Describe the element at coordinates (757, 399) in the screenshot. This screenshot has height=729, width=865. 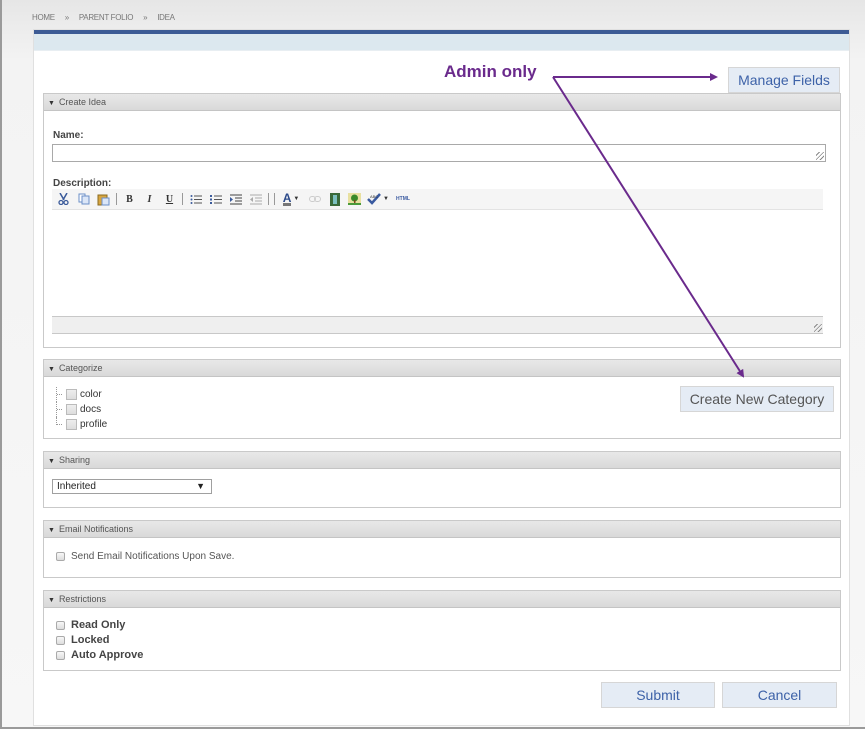
I see `create-new-category-button: Create New Category` at that location.